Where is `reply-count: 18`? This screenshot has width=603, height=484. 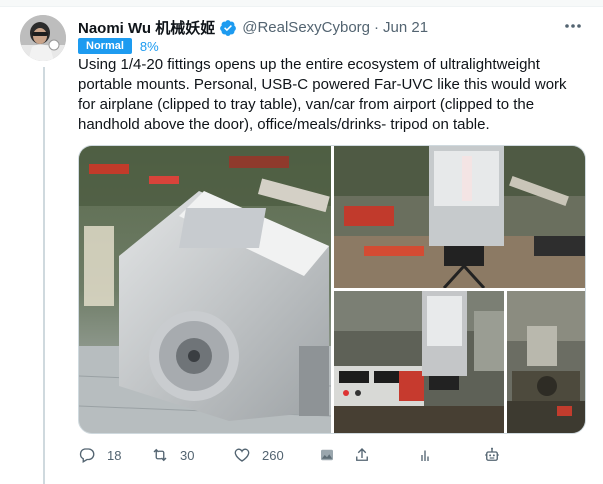 reply-count: 18 is located at coordinates (114, 455).